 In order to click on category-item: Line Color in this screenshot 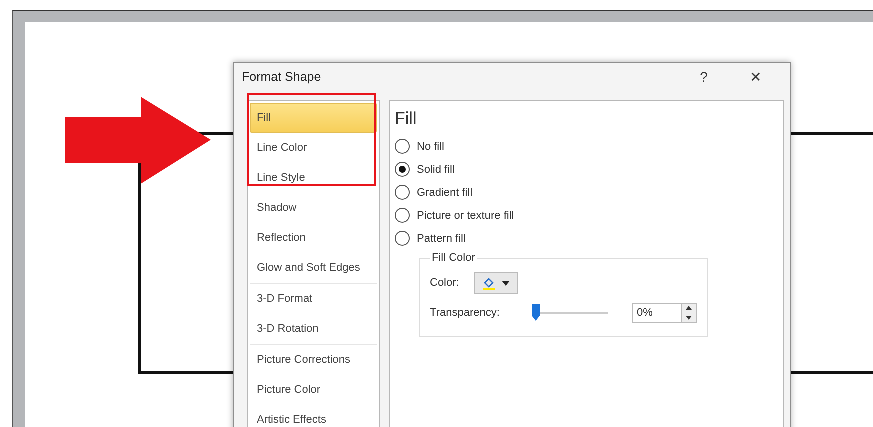, I will do `click(313, 148)`.